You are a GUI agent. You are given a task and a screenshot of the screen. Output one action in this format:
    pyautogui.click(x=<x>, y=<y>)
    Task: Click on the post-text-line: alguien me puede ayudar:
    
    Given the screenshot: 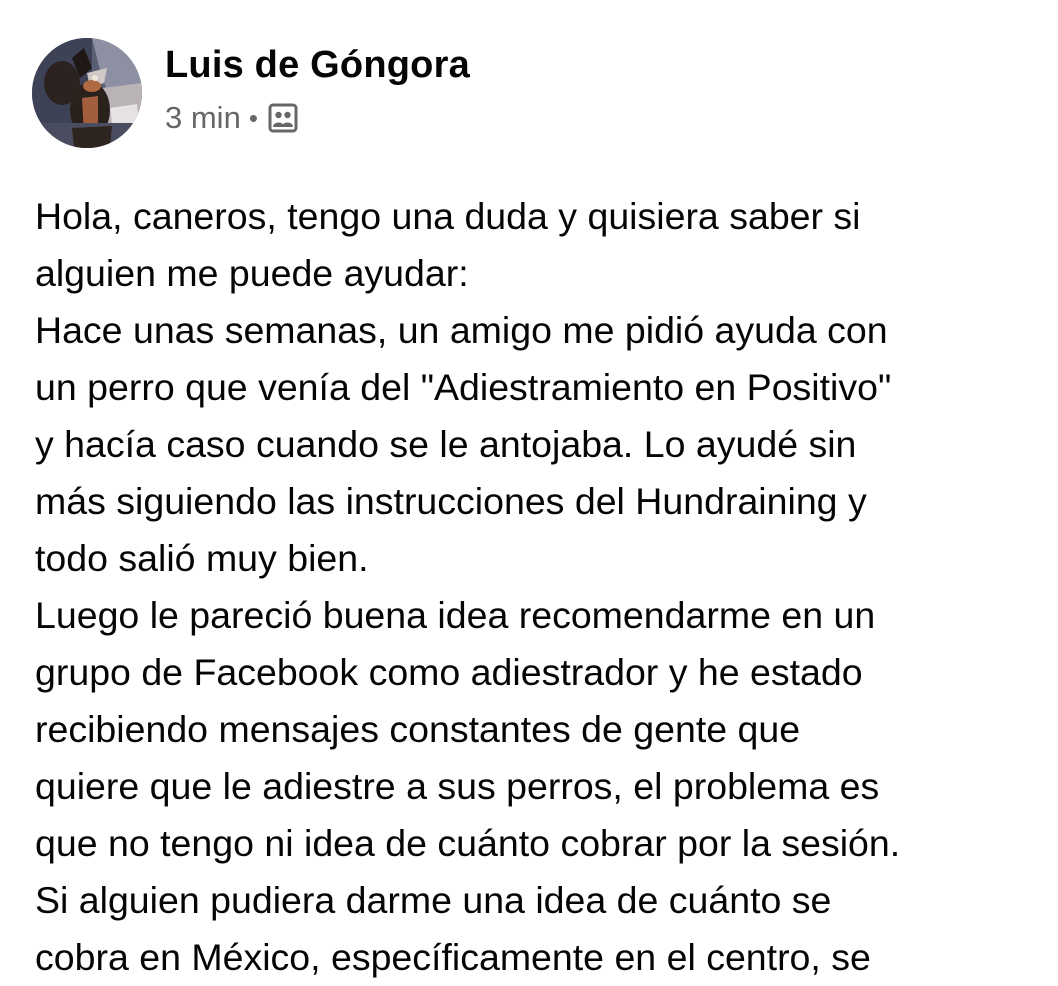 What is the action you would take?
    pyautogui.click(x=252, y=273)
    